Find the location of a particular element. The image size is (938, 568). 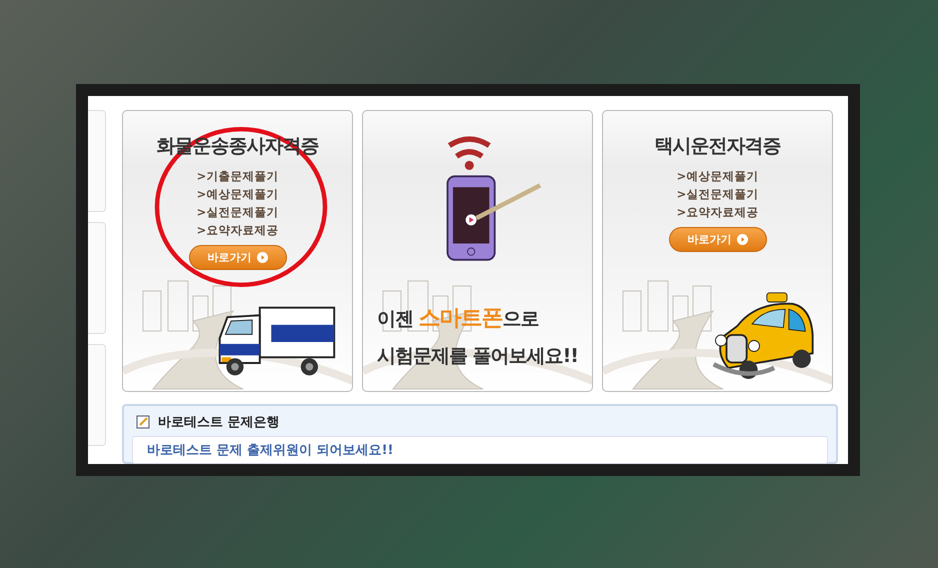

recruit-link: 바로테스트 문제 출제위원이 되어보세요!! is located at coordinates (270, 450).